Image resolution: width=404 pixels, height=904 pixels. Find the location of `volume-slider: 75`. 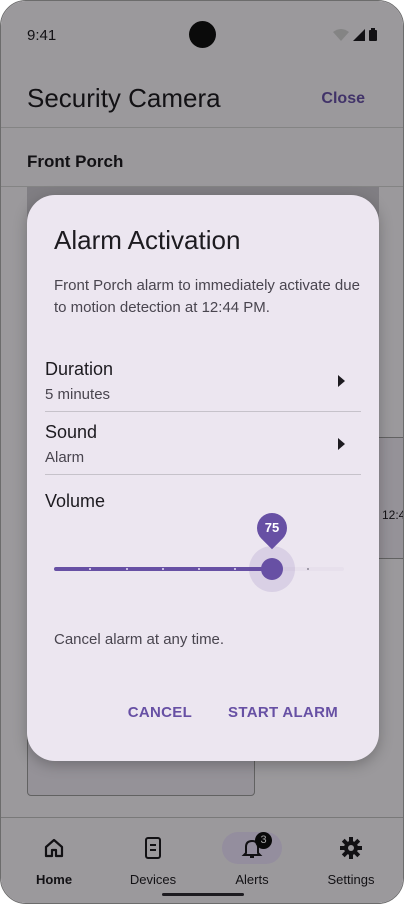

volume-slider: 75 is located at coordinates (199, 549).